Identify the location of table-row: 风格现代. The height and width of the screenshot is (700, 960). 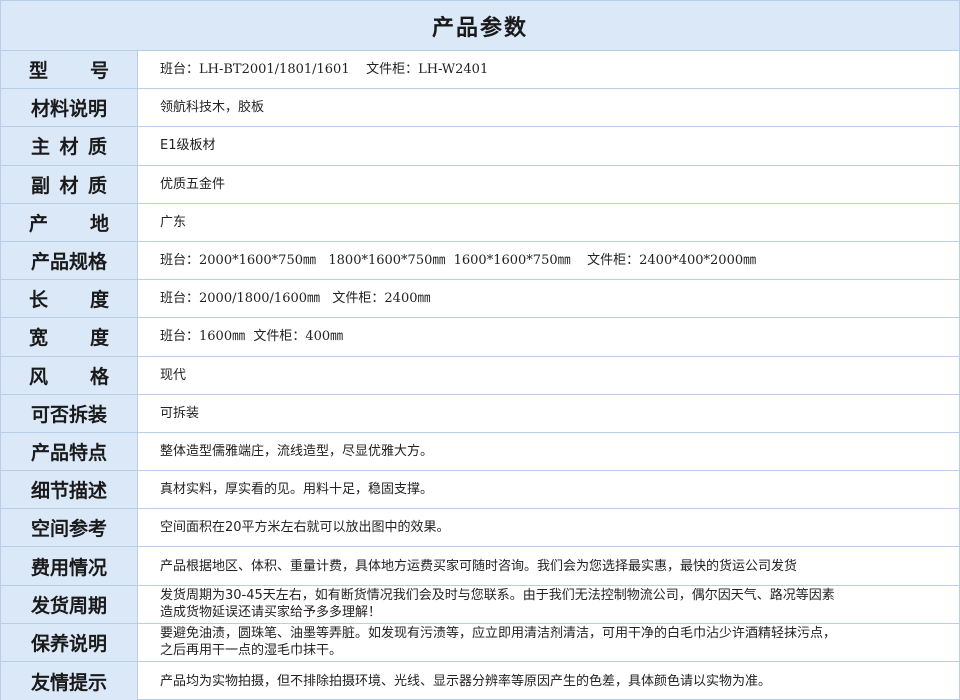
(480, 375).